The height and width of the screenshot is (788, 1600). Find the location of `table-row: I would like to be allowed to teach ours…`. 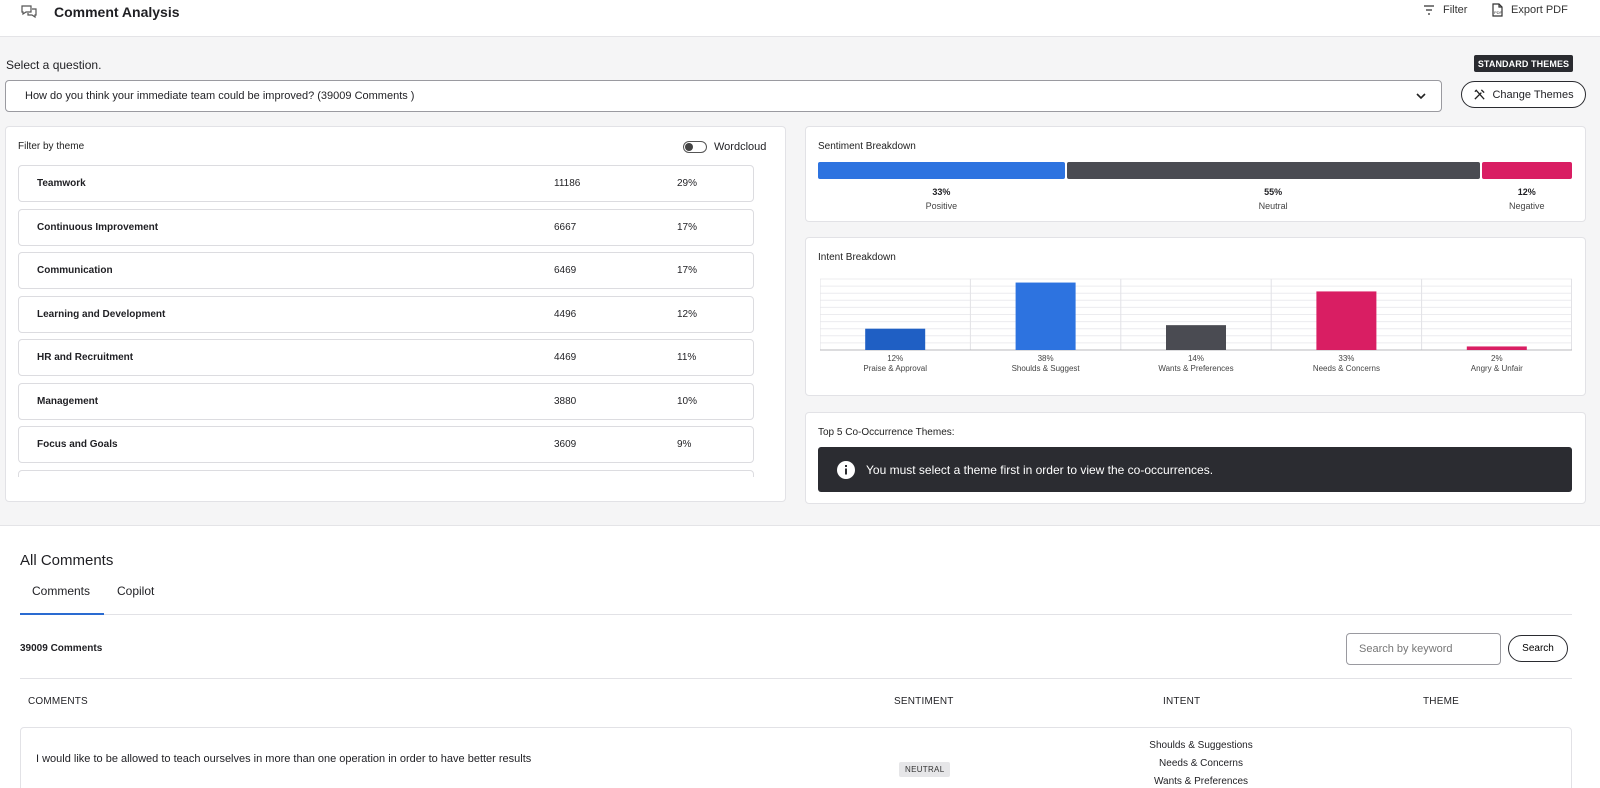

table-row: I would like to be allowed to teach ours… is located at coordinates (796, 757).